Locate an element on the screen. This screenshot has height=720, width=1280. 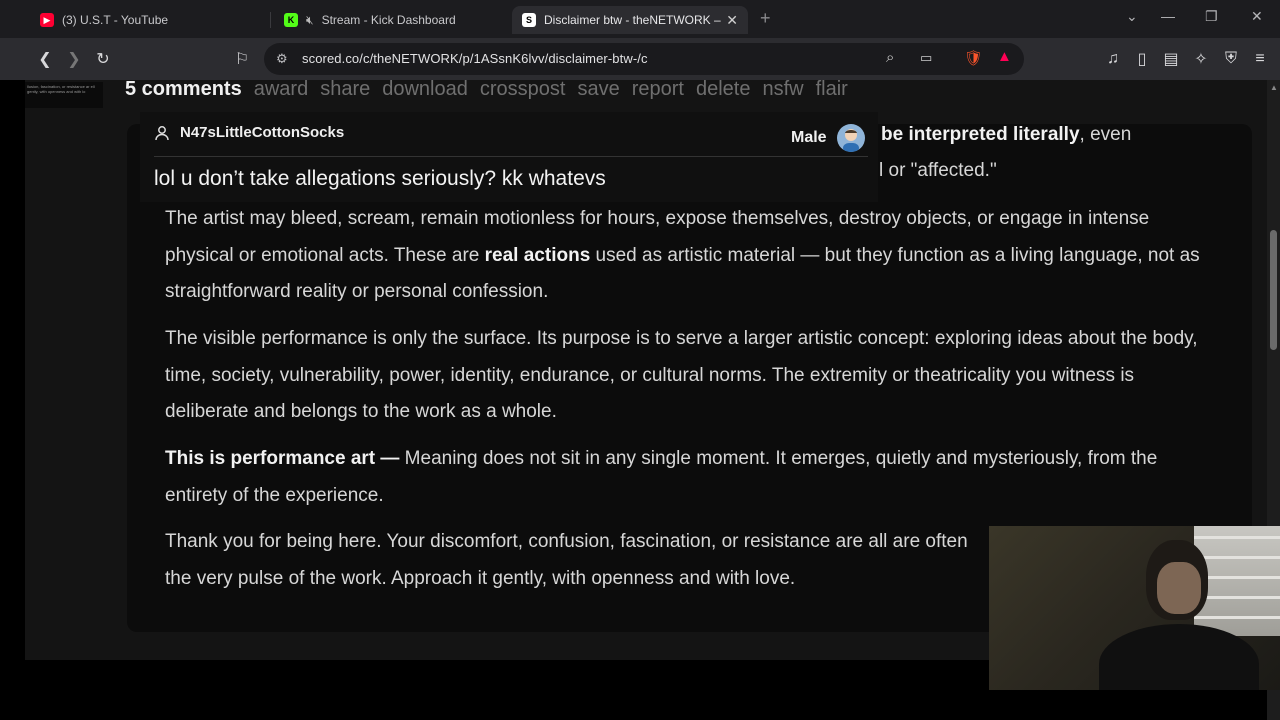
tab-search-icon: ⌄ is located at coordinates (1132, 16).